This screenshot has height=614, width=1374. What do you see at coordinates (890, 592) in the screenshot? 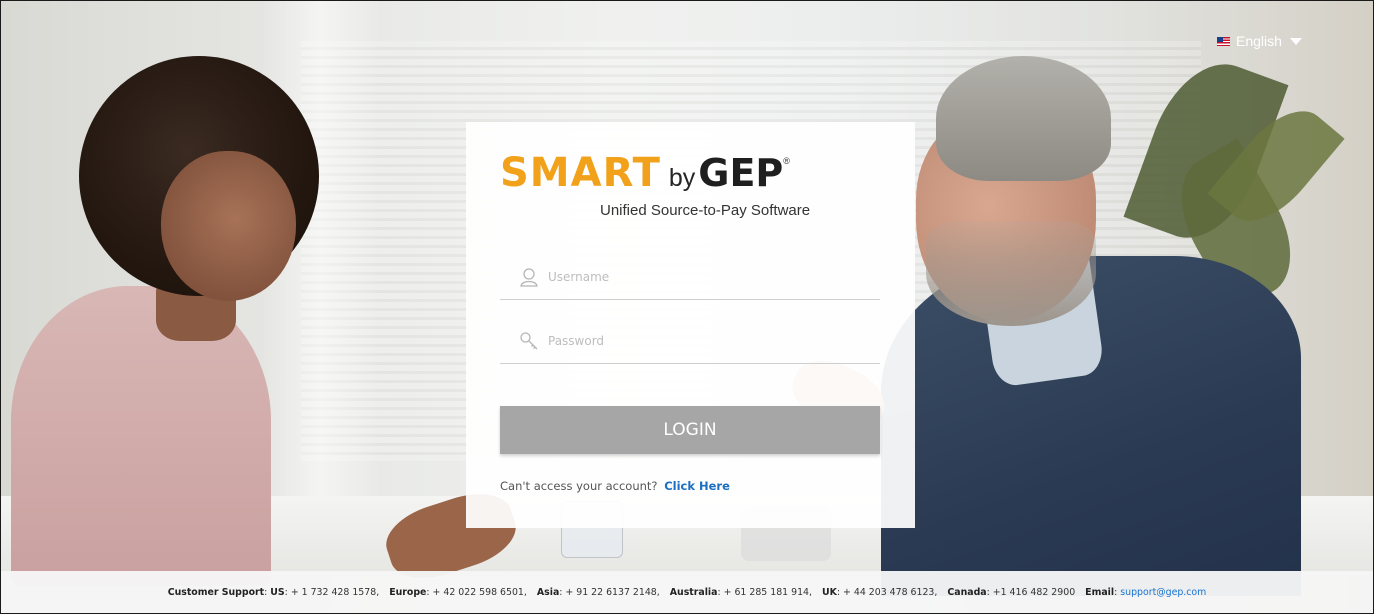
I see `contact-value: + 44 203 478 6123,` at bounding box center [890, 592].